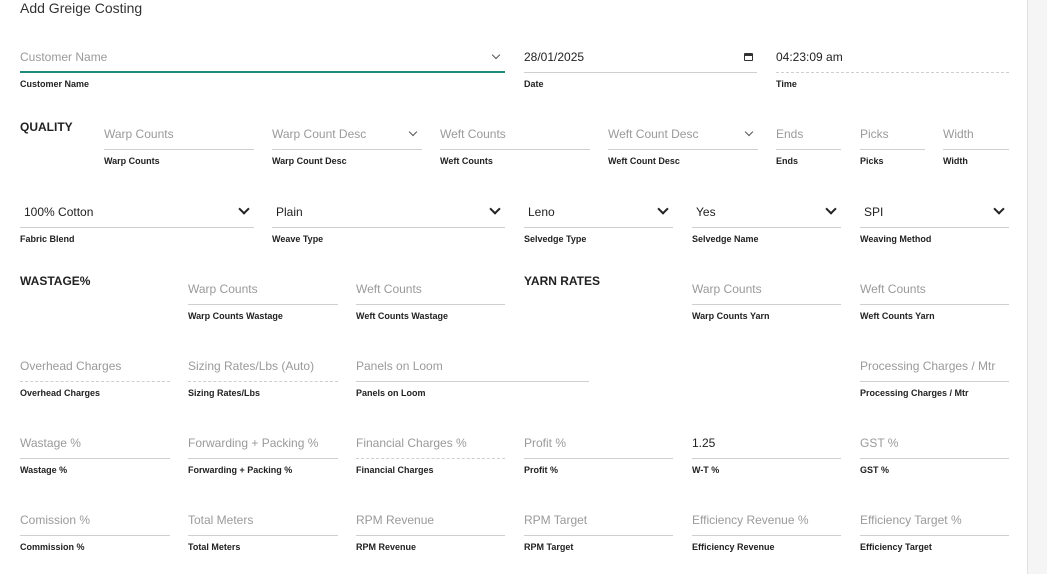 This screenshot has height=574, width=1047. Describe the element at coordinates (545, 443) in the screenshot. I see `profit-percent-placeholder: Profit %` at that location.